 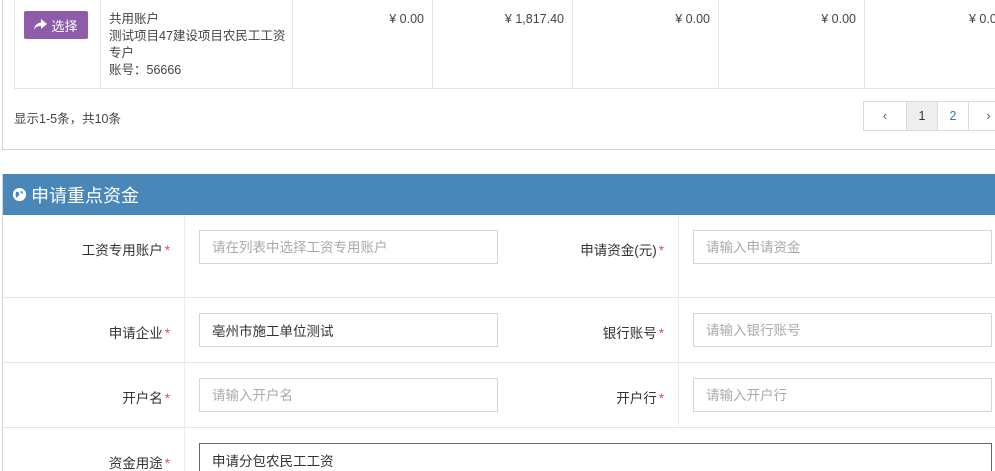 I want to click on amount-value: ¥ 0.0, so click(x=982, y=19).